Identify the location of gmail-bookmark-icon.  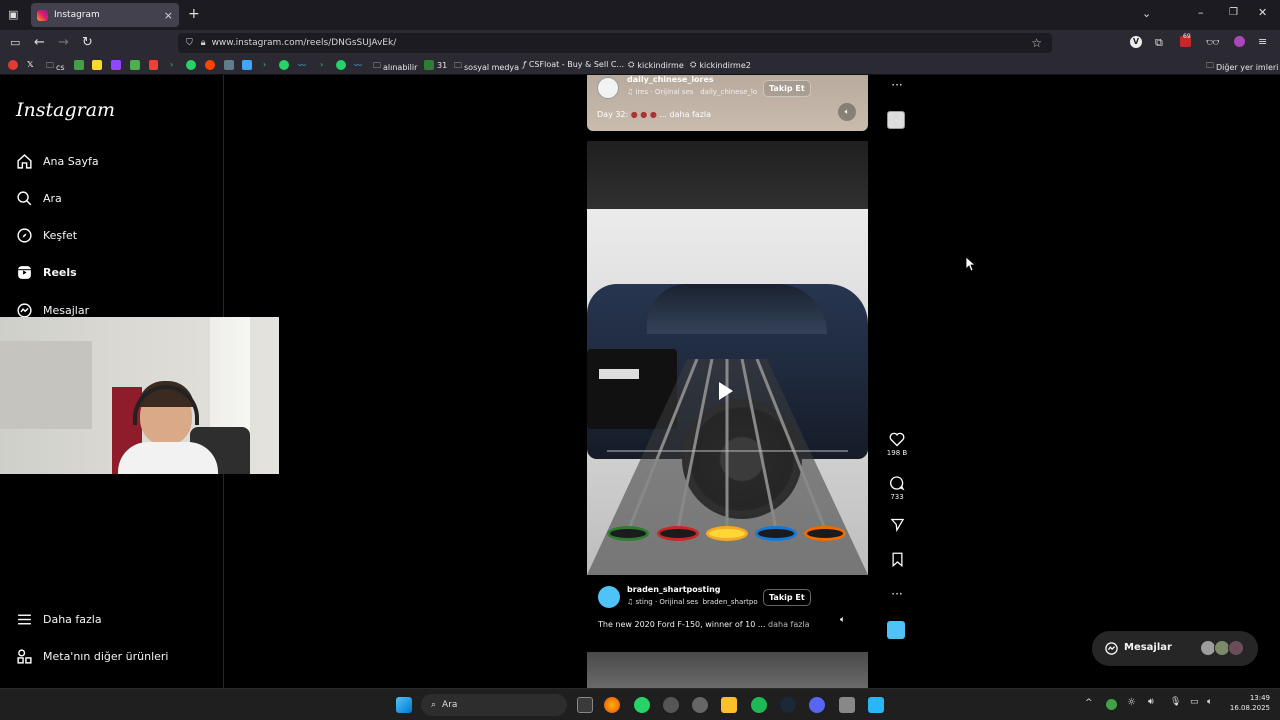
(153, 65).